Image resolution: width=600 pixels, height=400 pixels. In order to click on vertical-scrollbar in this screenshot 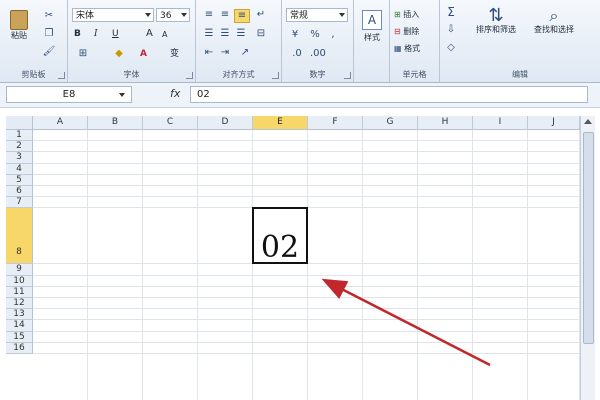, I will do `click(587, 258)`.